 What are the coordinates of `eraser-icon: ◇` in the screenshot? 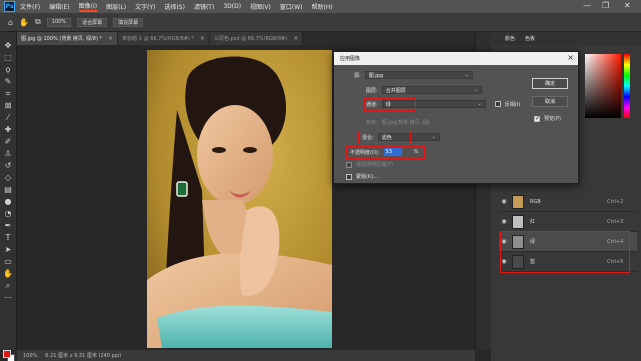 It's located at (8, 177).